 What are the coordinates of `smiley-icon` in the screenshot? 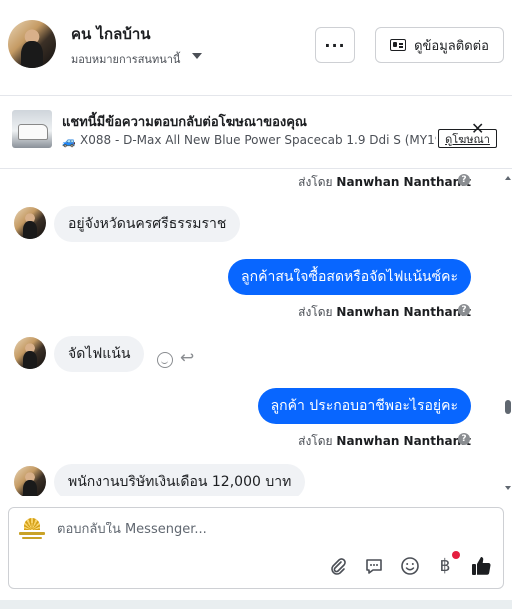 It's located at (165, 360).